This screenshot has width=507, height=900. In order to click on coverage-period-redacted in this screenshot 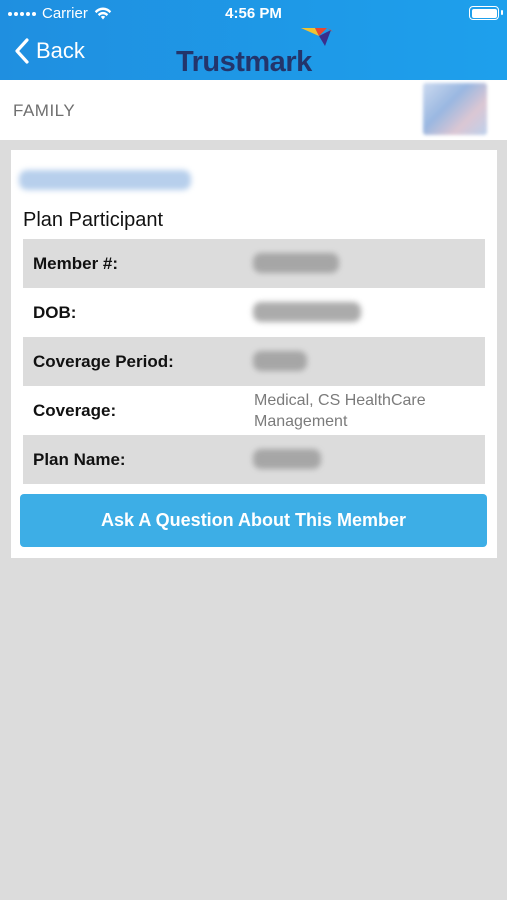, I will do `click(280, 361)`.